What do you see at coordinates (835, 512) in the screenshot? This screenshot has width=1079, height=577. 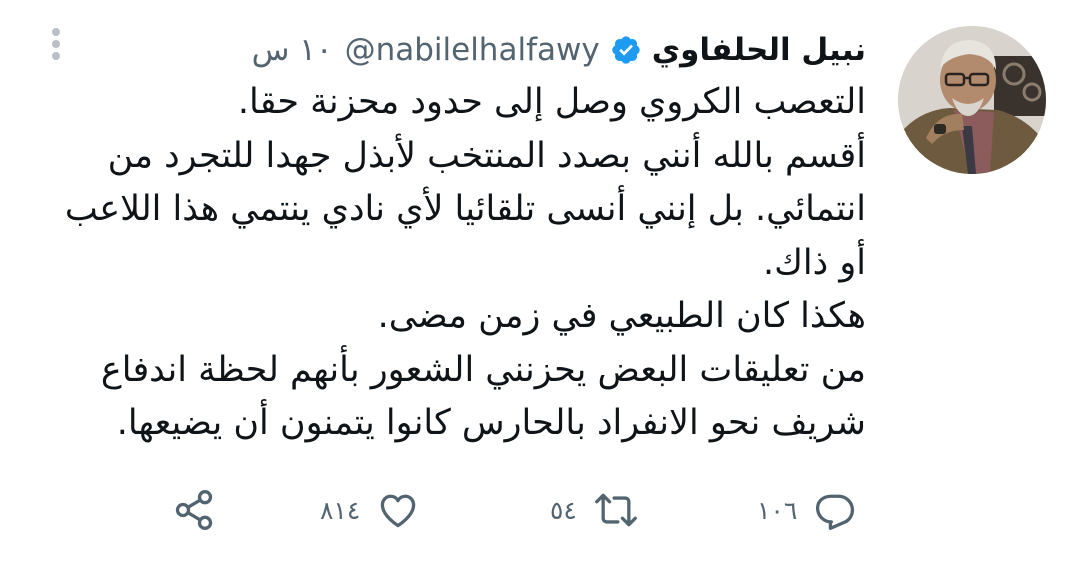 I see `reply-icon` at bounding box center [835, 512].